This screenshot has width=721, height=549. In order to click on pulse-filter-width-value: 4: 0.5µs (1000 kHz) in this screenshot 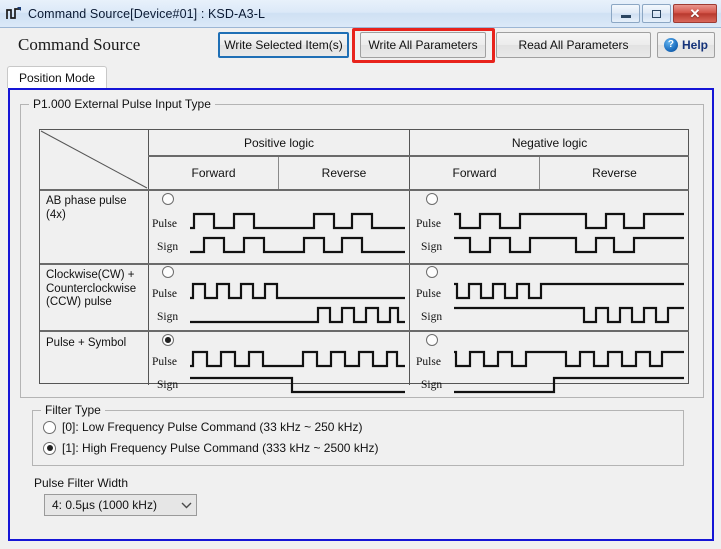, I will do `click(104, 505)`.